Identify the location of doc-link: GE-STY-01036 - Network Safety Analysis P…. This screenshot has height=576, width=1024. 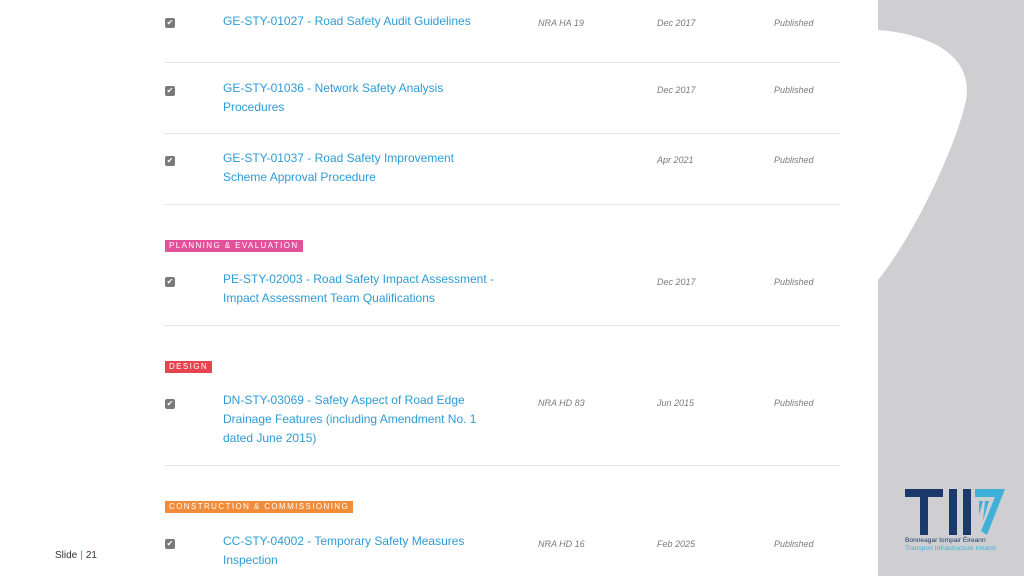
(360, 98).